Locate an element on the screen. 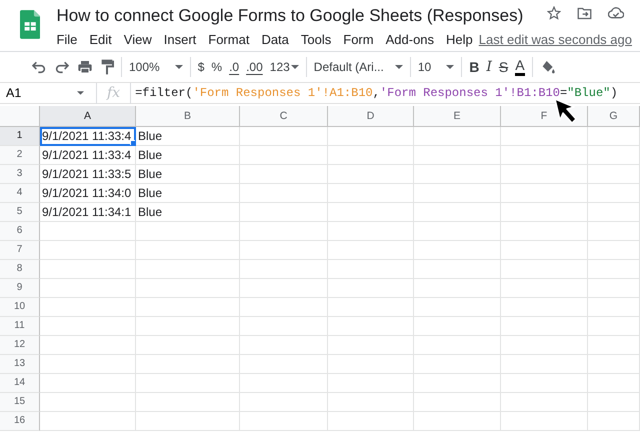 Image resolution: width=640 pixels, height=440 pixels. row-header: 8 is located at coordinates (20, 269).